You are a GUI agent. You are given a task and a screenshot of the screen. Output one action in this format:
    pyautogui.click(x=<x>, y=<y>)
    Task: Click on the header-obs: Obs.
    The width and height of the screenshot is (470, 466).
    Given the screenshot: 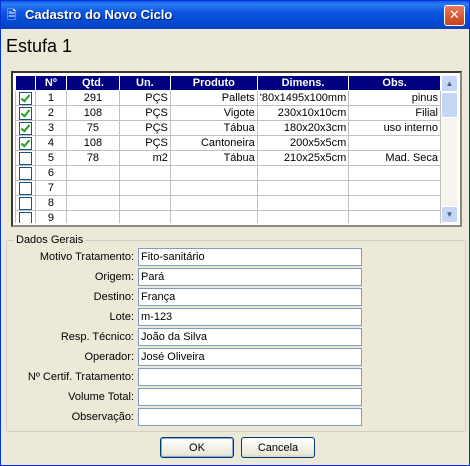 What is the action you would take?
    pyautogui.click(x=394, y=83)
    